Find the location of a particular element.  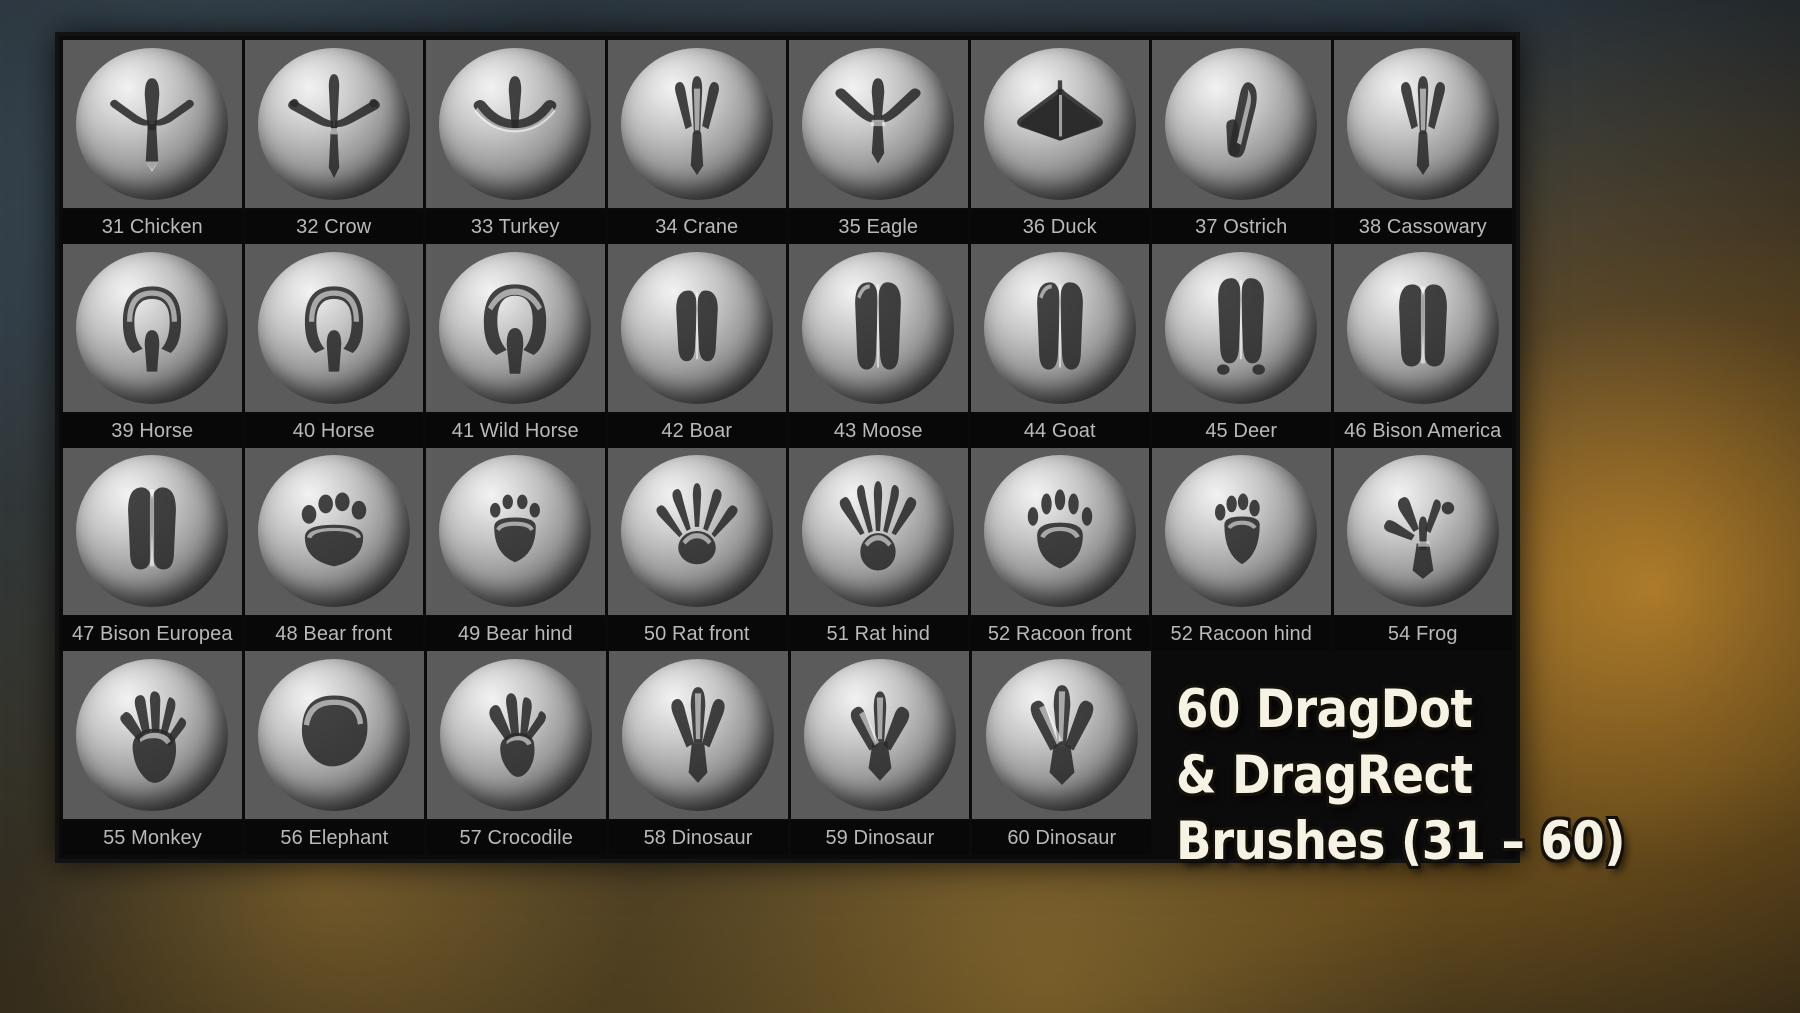

brush-caption: 52 Racoon hind is located at coordinates (1241, 634).